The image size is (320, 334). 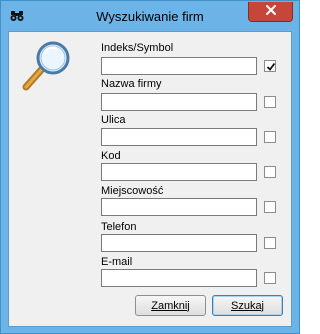 What do you see at coordinates (179, 207) in the screenshot?
I see `miejscowosc-input` at bounding box center [179, 207].